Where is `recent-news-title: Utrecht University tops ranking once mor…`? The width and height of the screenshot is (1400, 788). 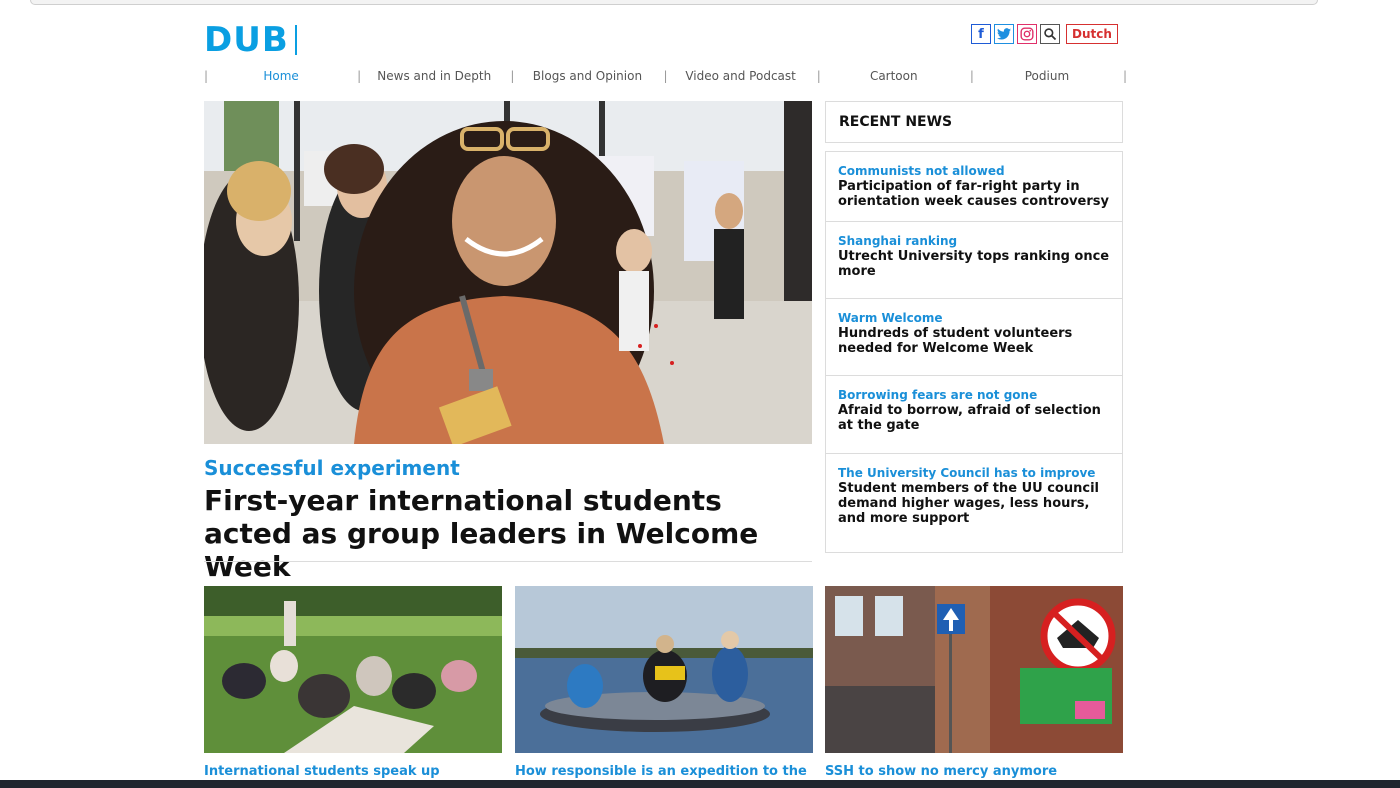 recent-news-title: Utrecht University tops ranking once mor… is located at coordinates (974, 264).